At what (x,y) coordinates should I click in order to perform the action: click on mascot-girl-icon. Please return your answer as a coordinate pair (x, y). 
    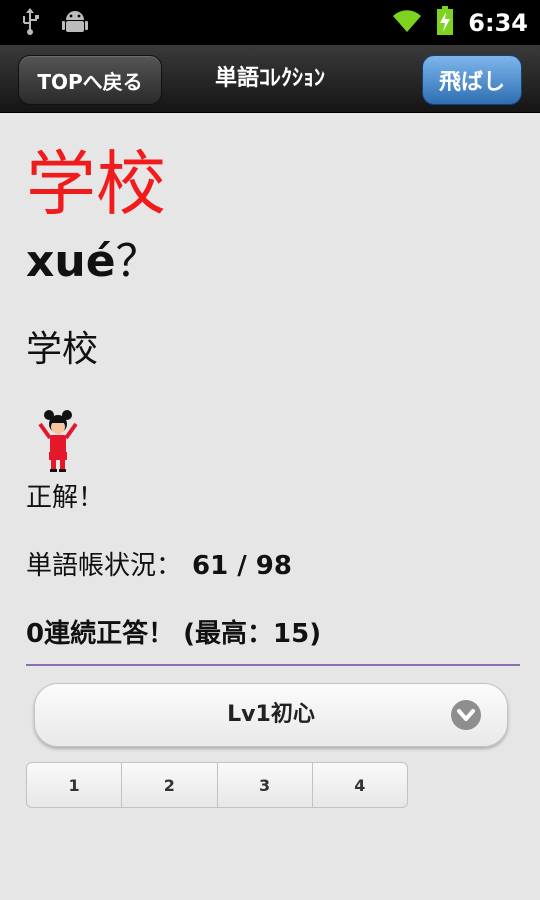
    Looking at the image, I should click on (58, 441).